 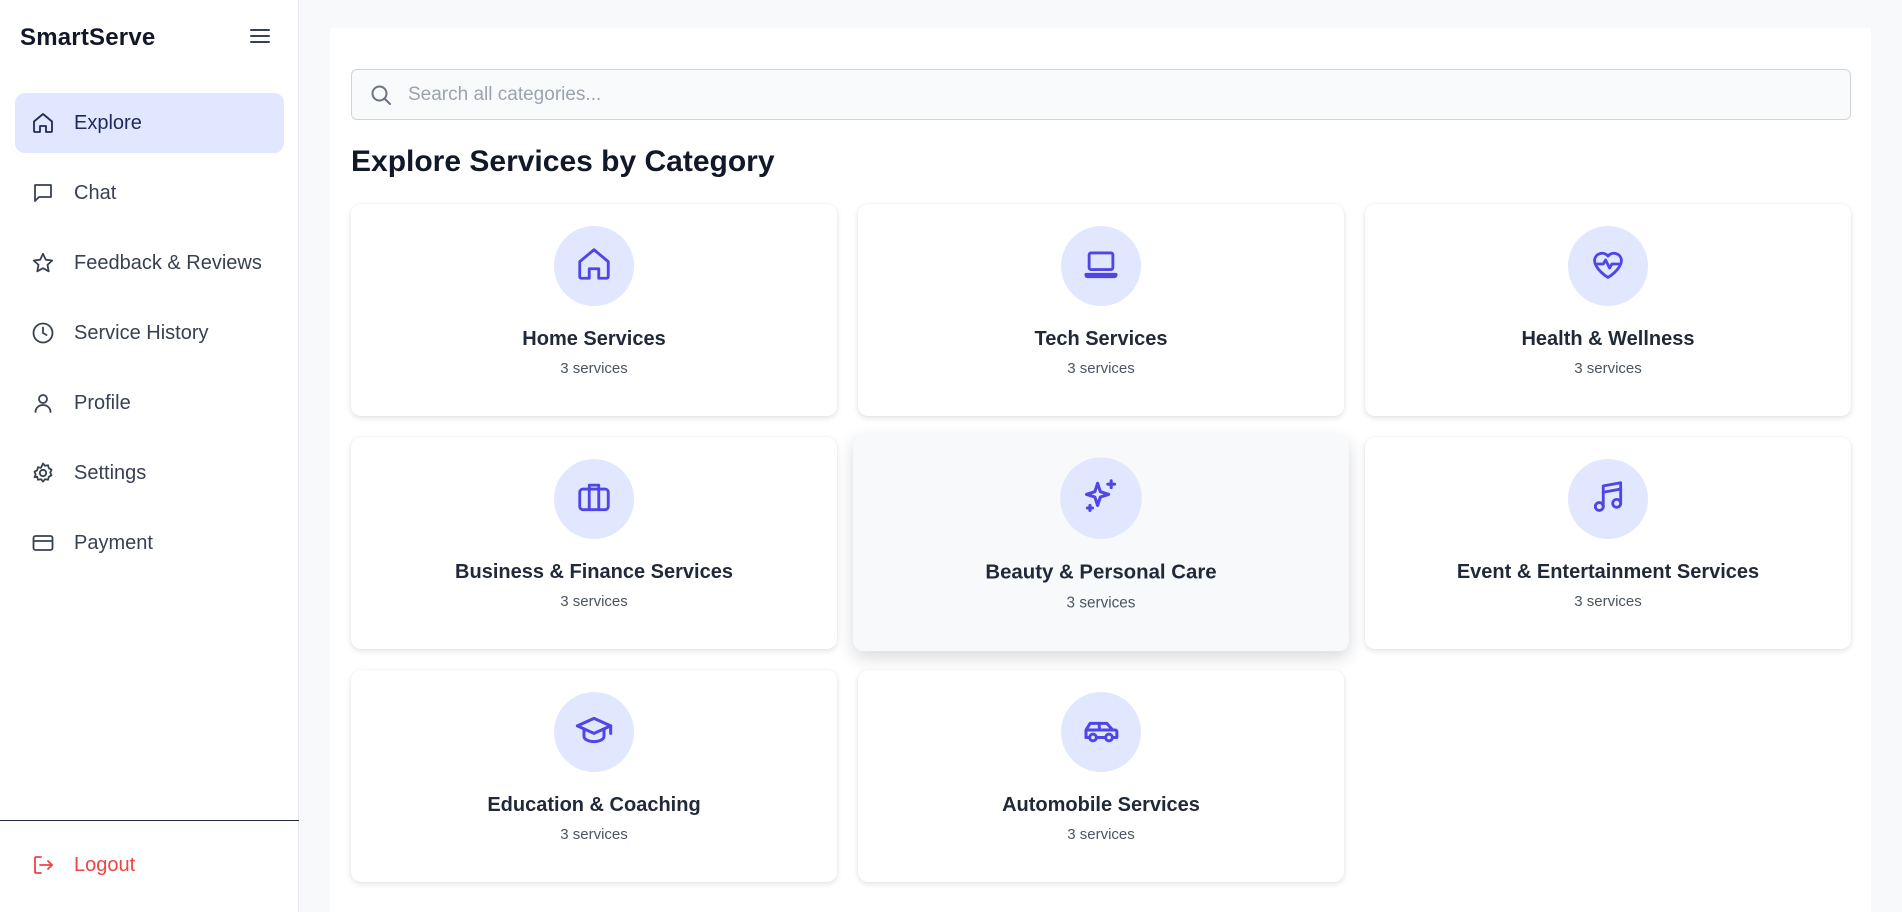 I want to click on sidebar-item-chat: Chat, so click(x=149, y=193).